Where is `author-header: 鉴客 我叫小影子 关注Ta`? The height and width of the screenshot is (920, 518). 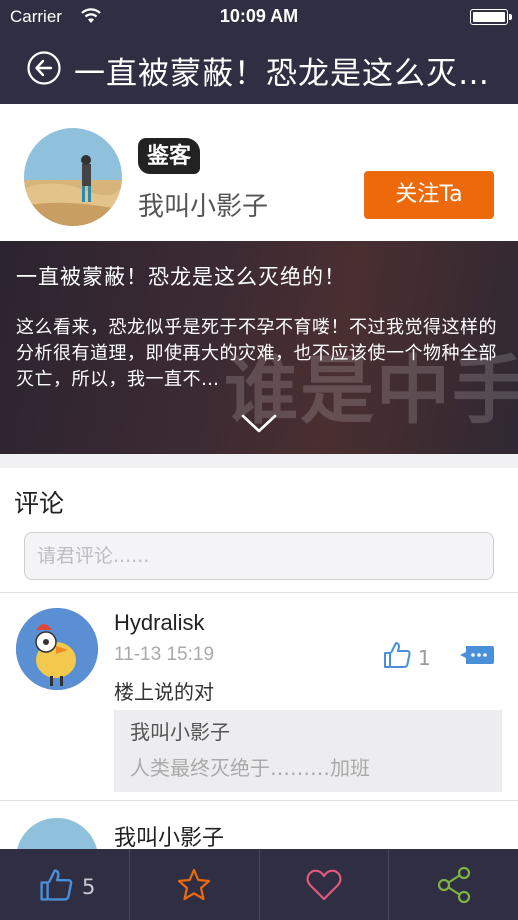 author-header: 鉴客 我叫小影子 关注Ta is located at coordinates (259, 172).